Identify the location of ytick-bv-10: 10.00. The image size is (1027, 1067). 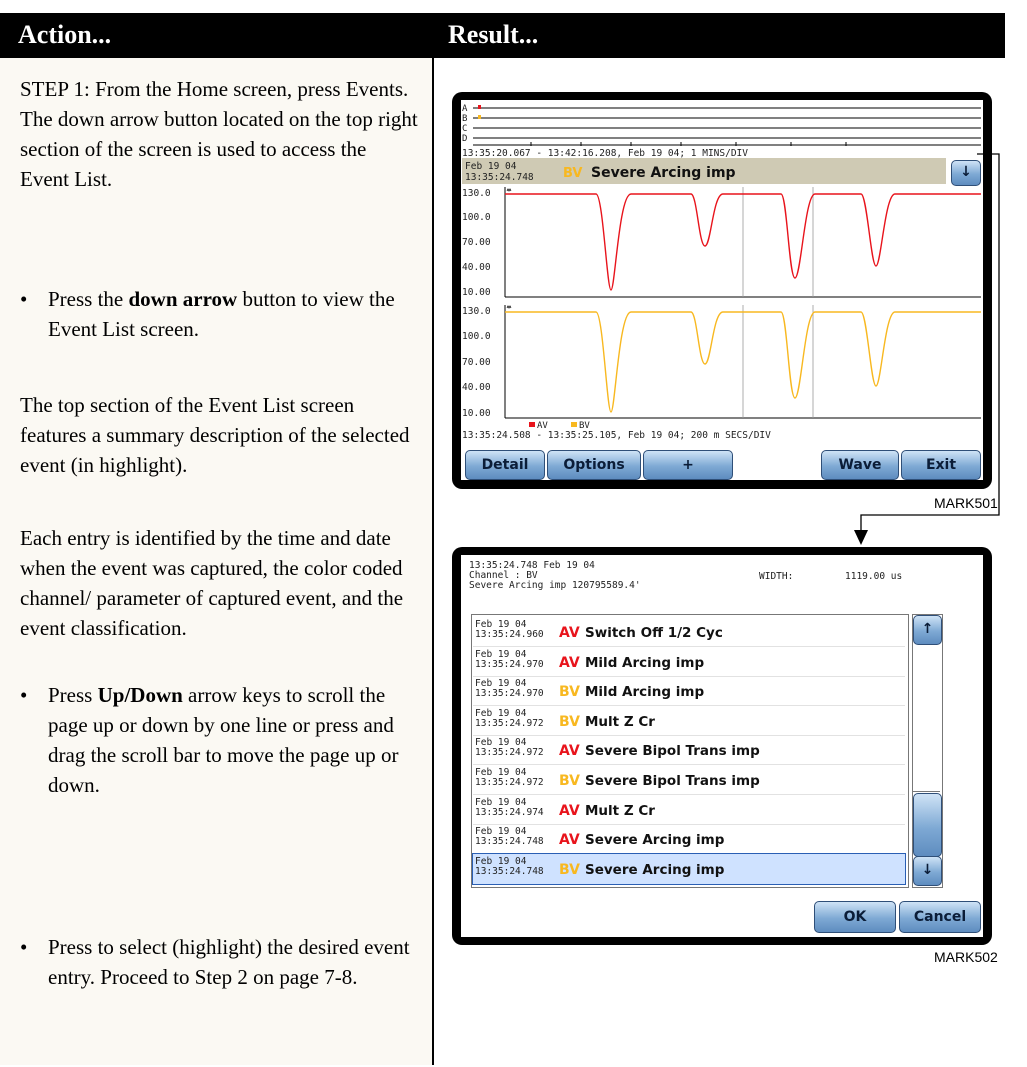
(476, 413).